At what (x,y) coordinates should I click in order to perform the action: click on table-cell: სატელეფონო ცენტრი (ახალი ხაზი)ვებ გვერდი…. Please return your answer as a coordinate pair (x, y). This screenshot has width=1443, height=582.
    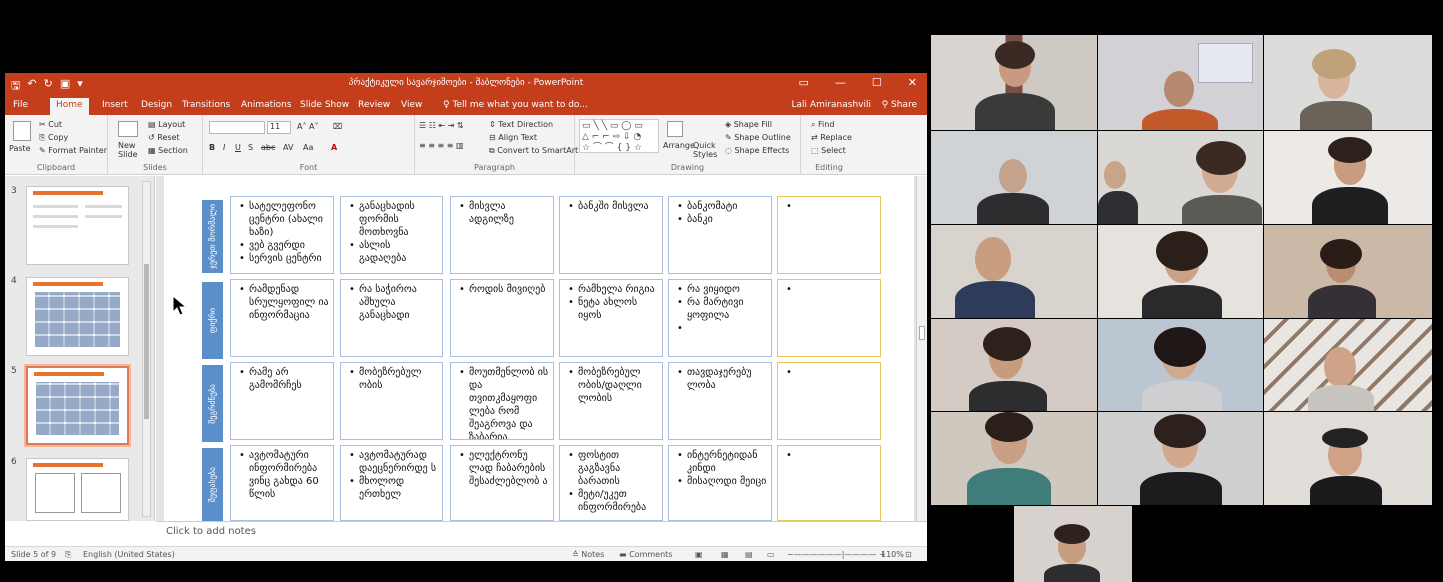
    Looking at the image, I should click on (282, 235).